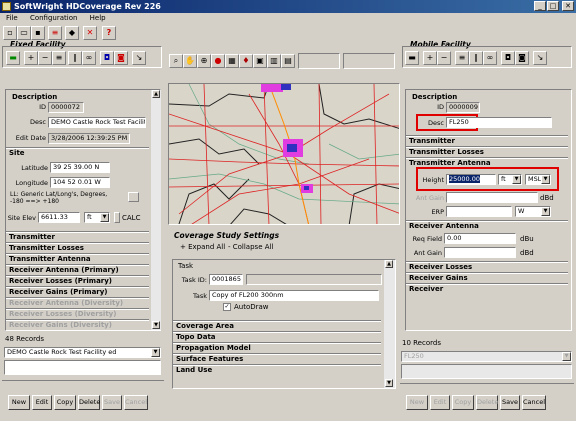  What do you see at coordinates (38, 33) in the screenshot?
I see `save-disk-icon: ▪` at bounding box center [38, 33].